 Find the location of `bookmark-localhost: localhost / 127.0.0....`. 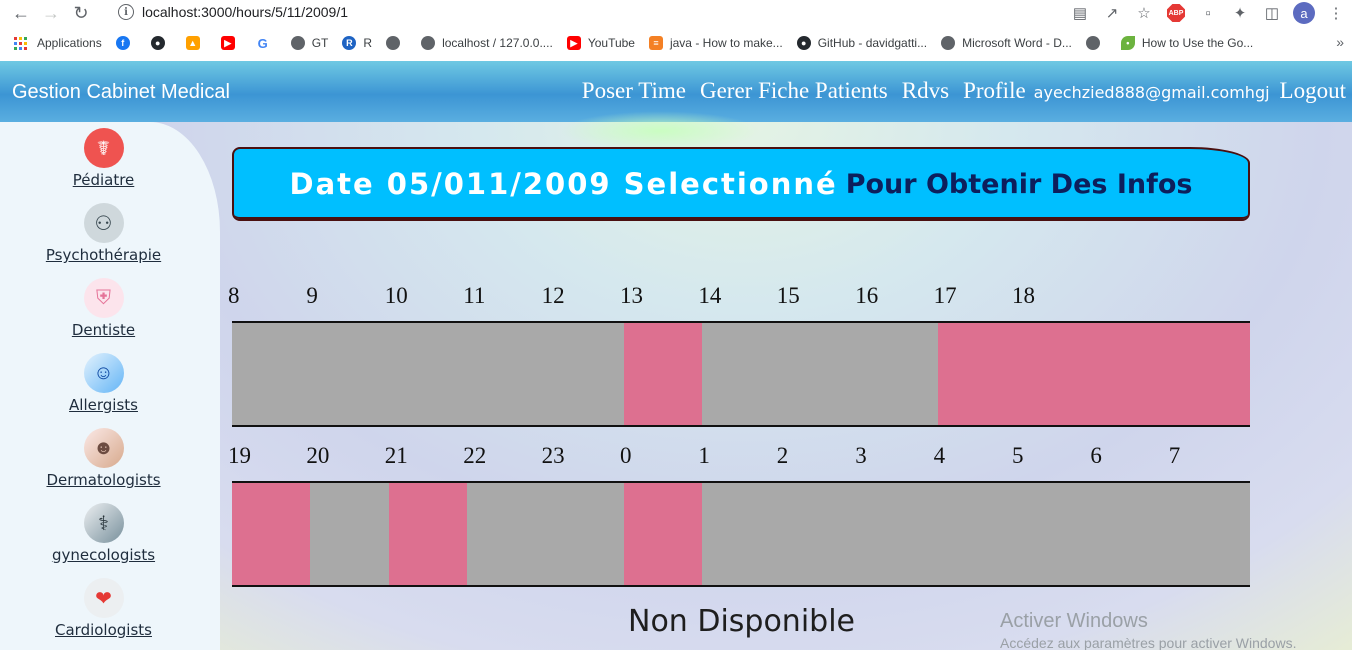

bookmark-localhost: localhost / 127.0.0.... is located at coordinates (487, 43).